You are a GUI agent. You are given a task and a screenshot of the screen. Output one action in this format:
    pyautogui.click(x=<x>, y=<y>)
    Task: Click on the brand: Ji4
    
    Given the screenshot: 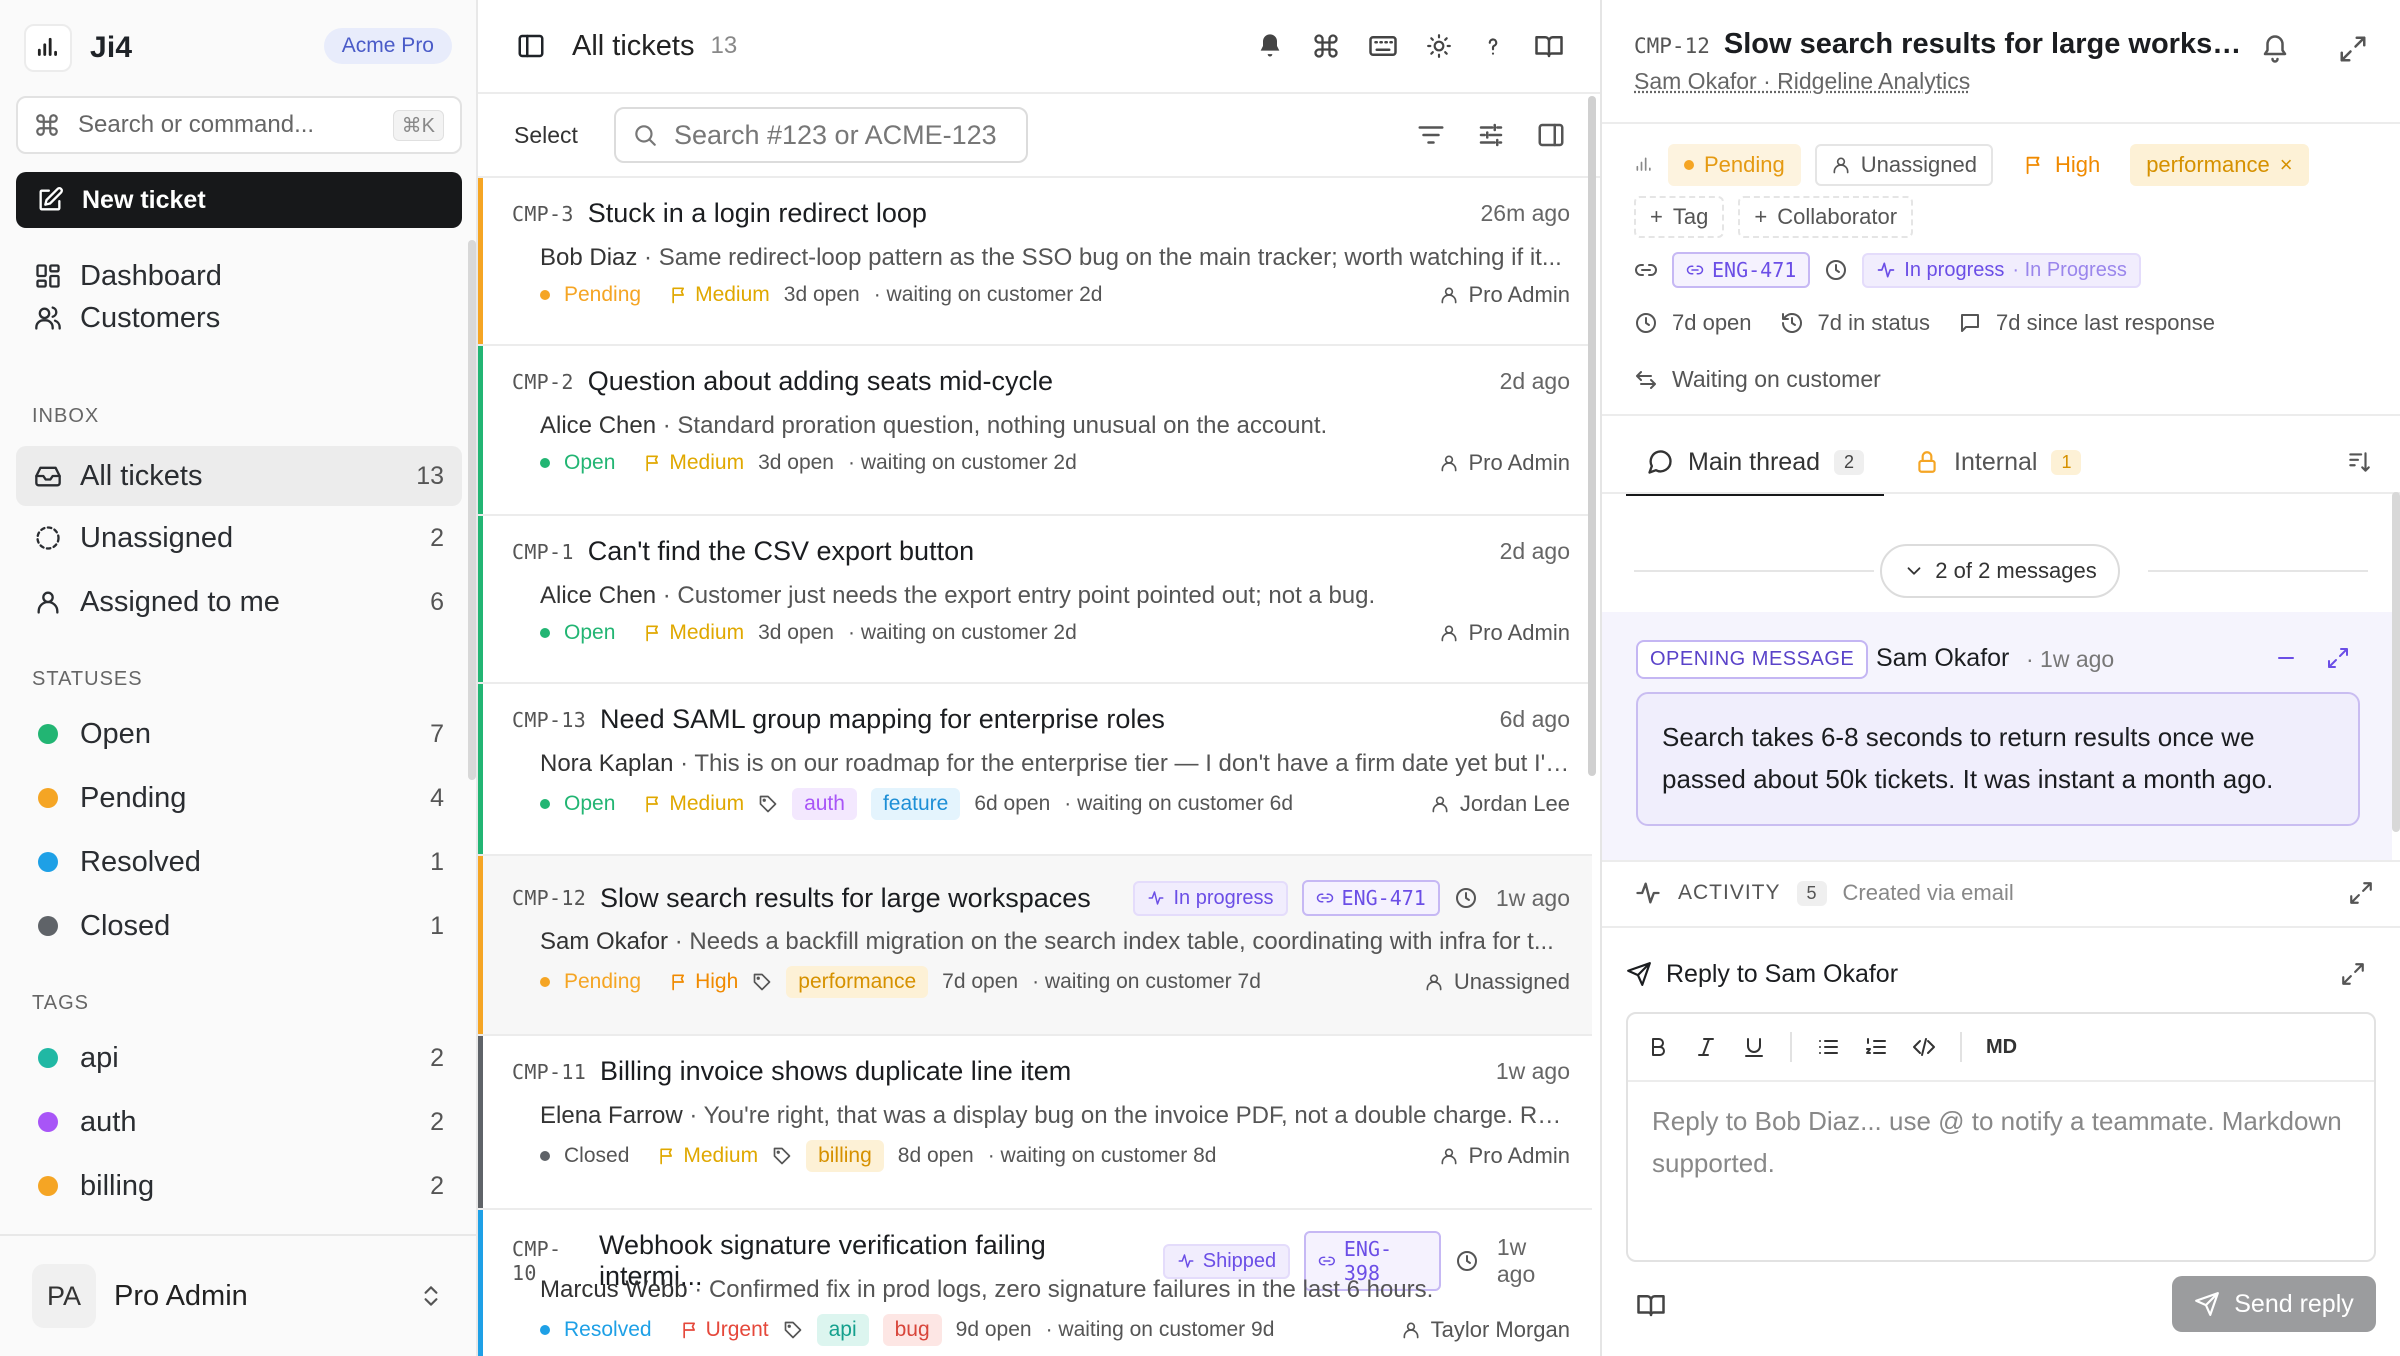 What is the action you would take?
    pyautogui.click(x=78, y=48)
    